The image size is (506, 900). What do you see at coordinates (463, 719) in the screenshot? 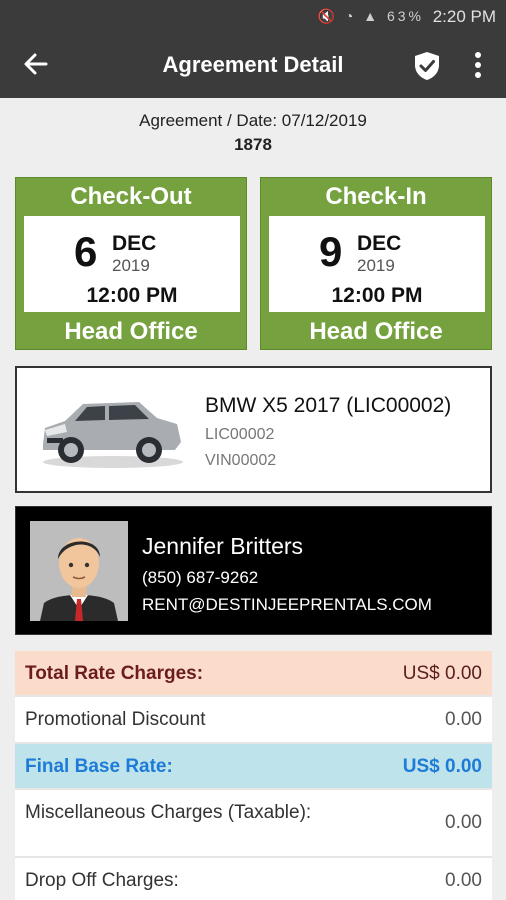
I see `promo-discount-value: 0.00` at bounding box center [463, 719].